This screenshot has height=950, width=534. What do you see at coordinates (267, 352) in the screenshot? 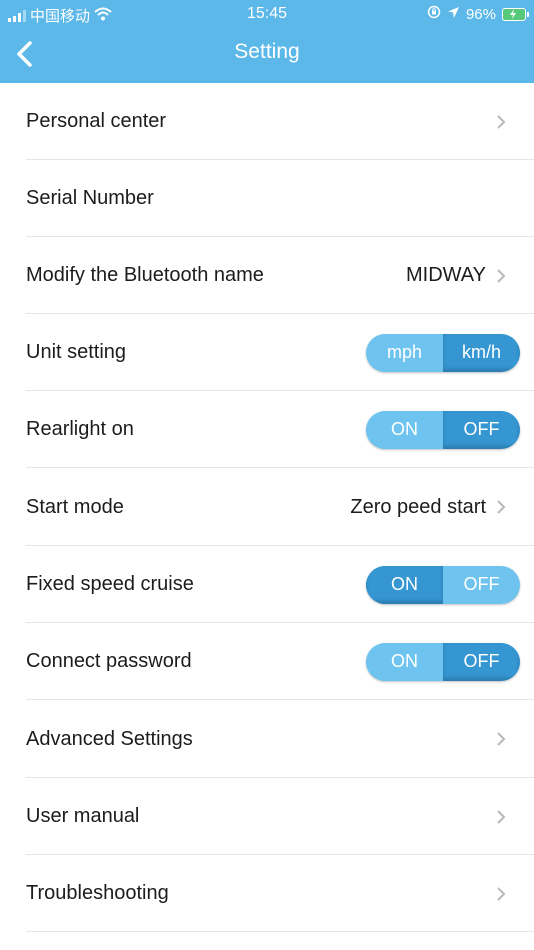
I see `row-unit-setting: Unit setting mph km/h` at bounding box center [267, 352].